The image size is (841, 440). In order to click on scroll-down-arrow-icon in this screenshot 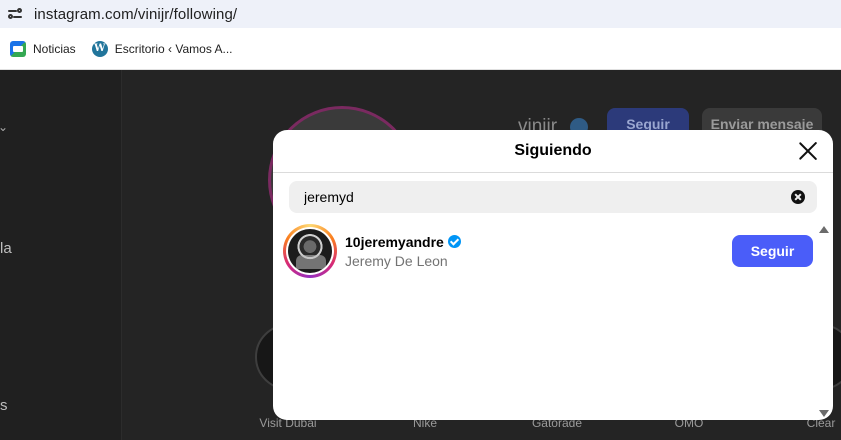, I will do `click(824, 413)`.